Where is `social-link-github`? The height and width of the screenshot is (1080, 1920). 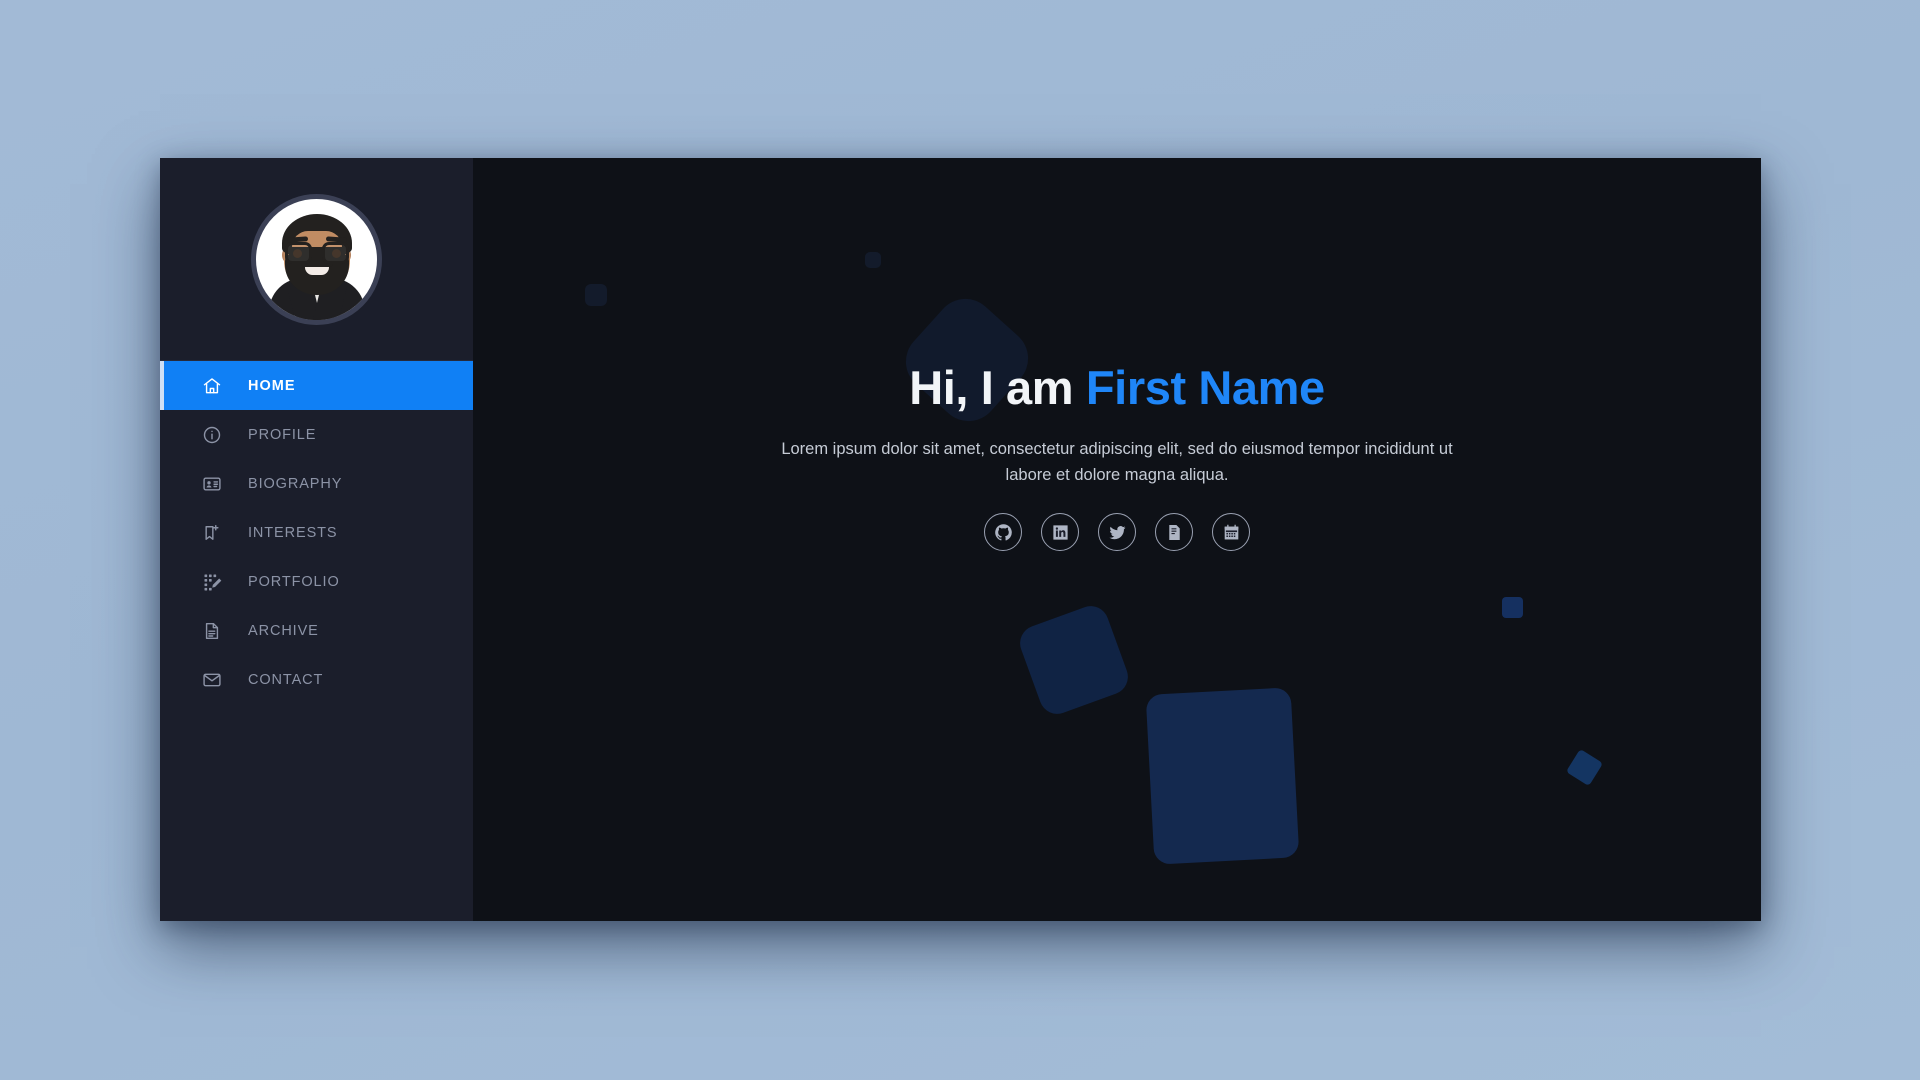 social-link-github is located at coordinates (1003, 532).